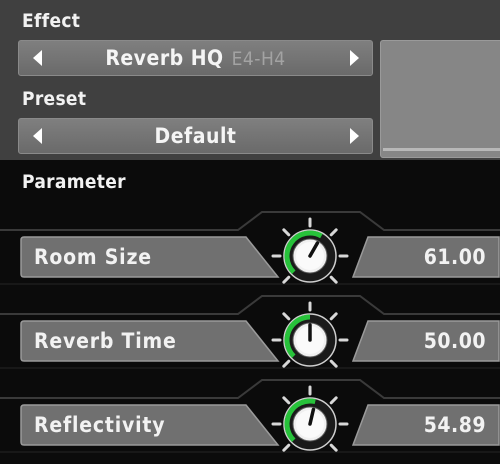 The height and width of the screenshot is (464, 500). I want to click on effect-prev-button, so click(37, 58).